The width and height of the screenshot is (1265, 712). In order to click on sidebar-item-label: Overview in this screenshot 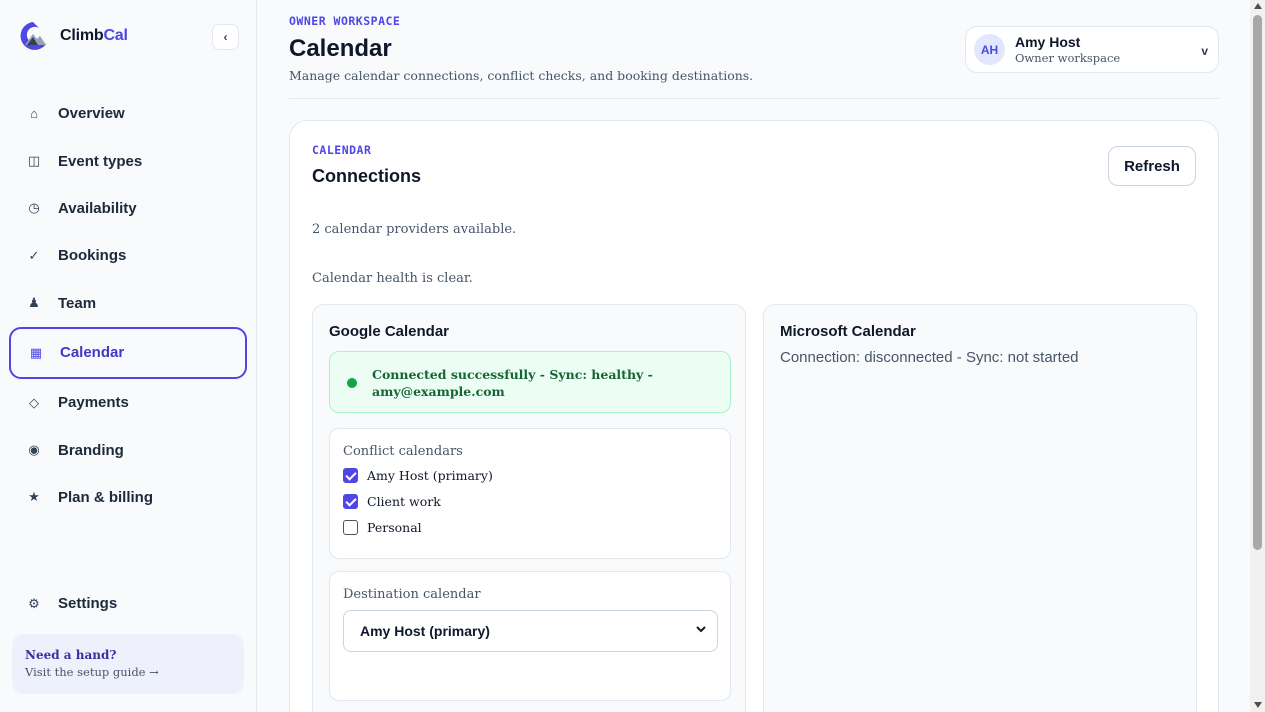, I will do `click(91, 114)`.